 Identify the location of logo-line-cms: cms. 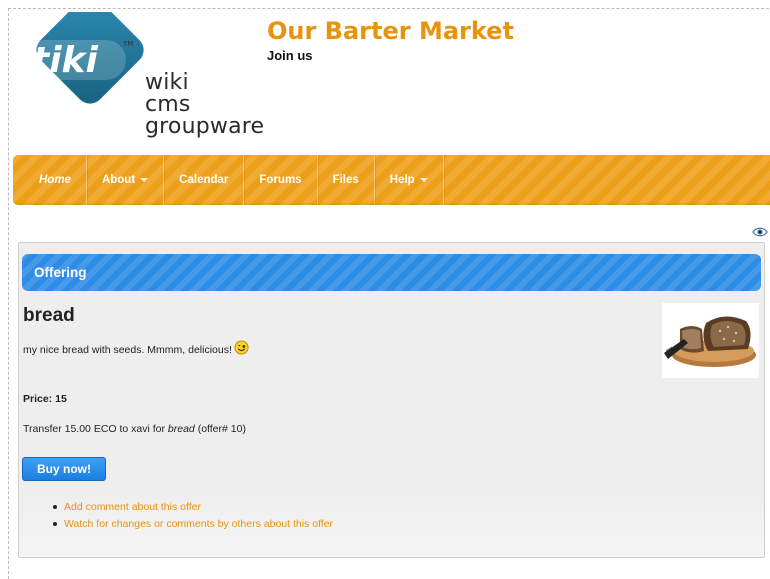
(168, 104).